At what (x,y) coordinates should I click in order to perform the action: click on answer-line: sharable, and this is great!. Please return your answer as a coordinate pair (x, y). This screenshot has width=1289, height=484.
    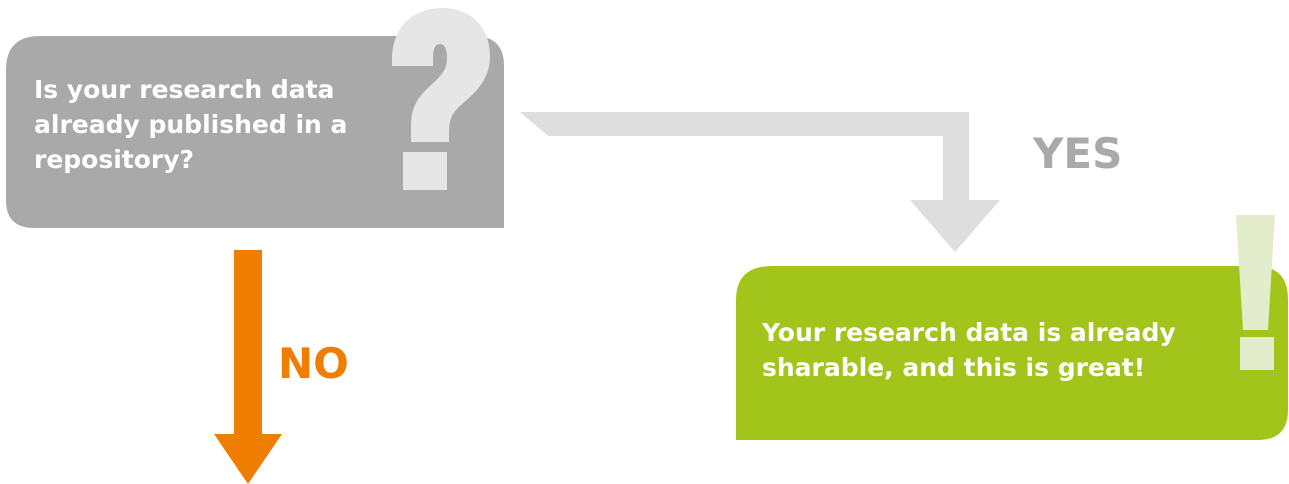
    Looking at the image, I should click on (954, 367).